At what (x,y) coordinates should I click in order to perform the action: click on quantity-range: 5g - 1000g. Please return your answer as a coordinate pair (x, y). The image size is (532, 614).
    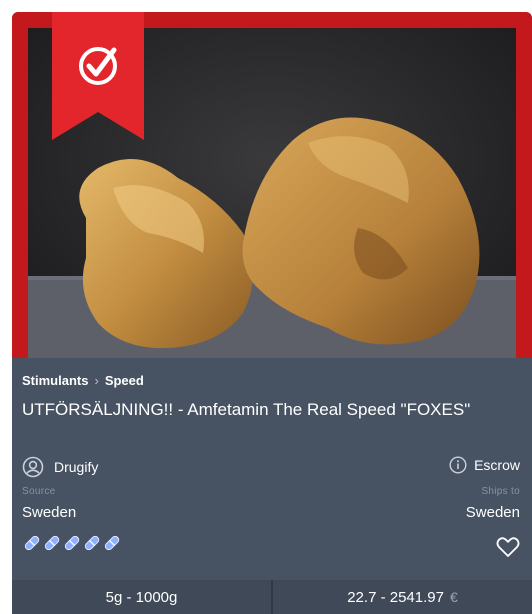
    Looking at the image, I should click on (141, 597).